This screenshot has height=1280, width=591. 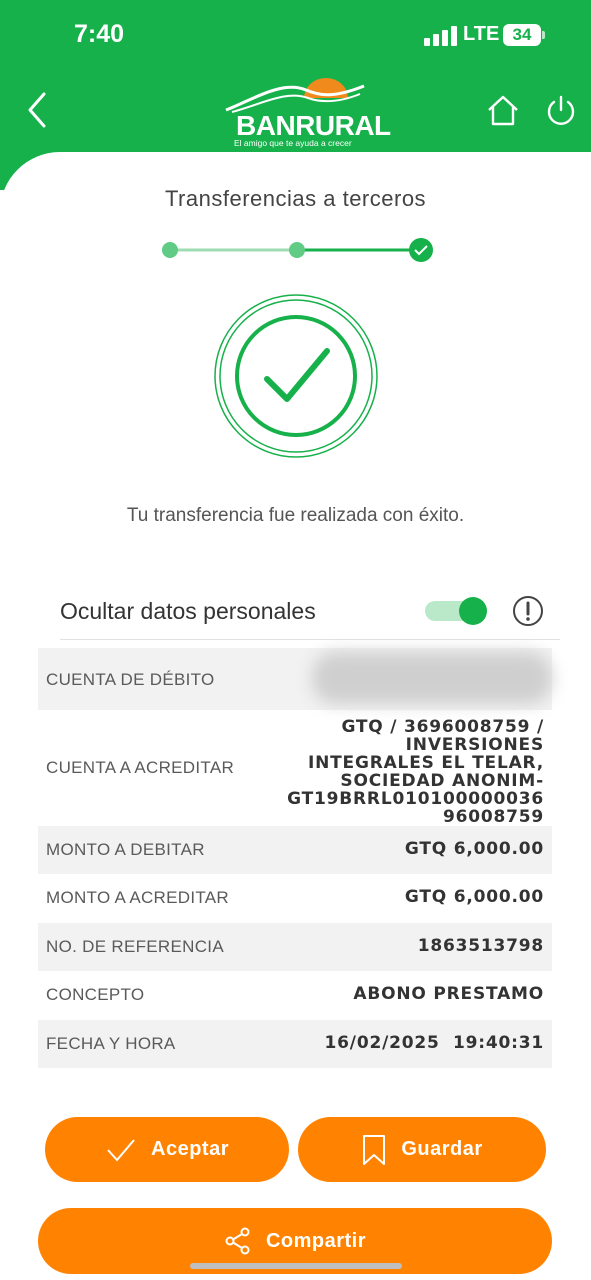 What do you see at coordinates (121, 1150) in the screenshot?
I see `check-icon` at bounding box center [121, 1150].